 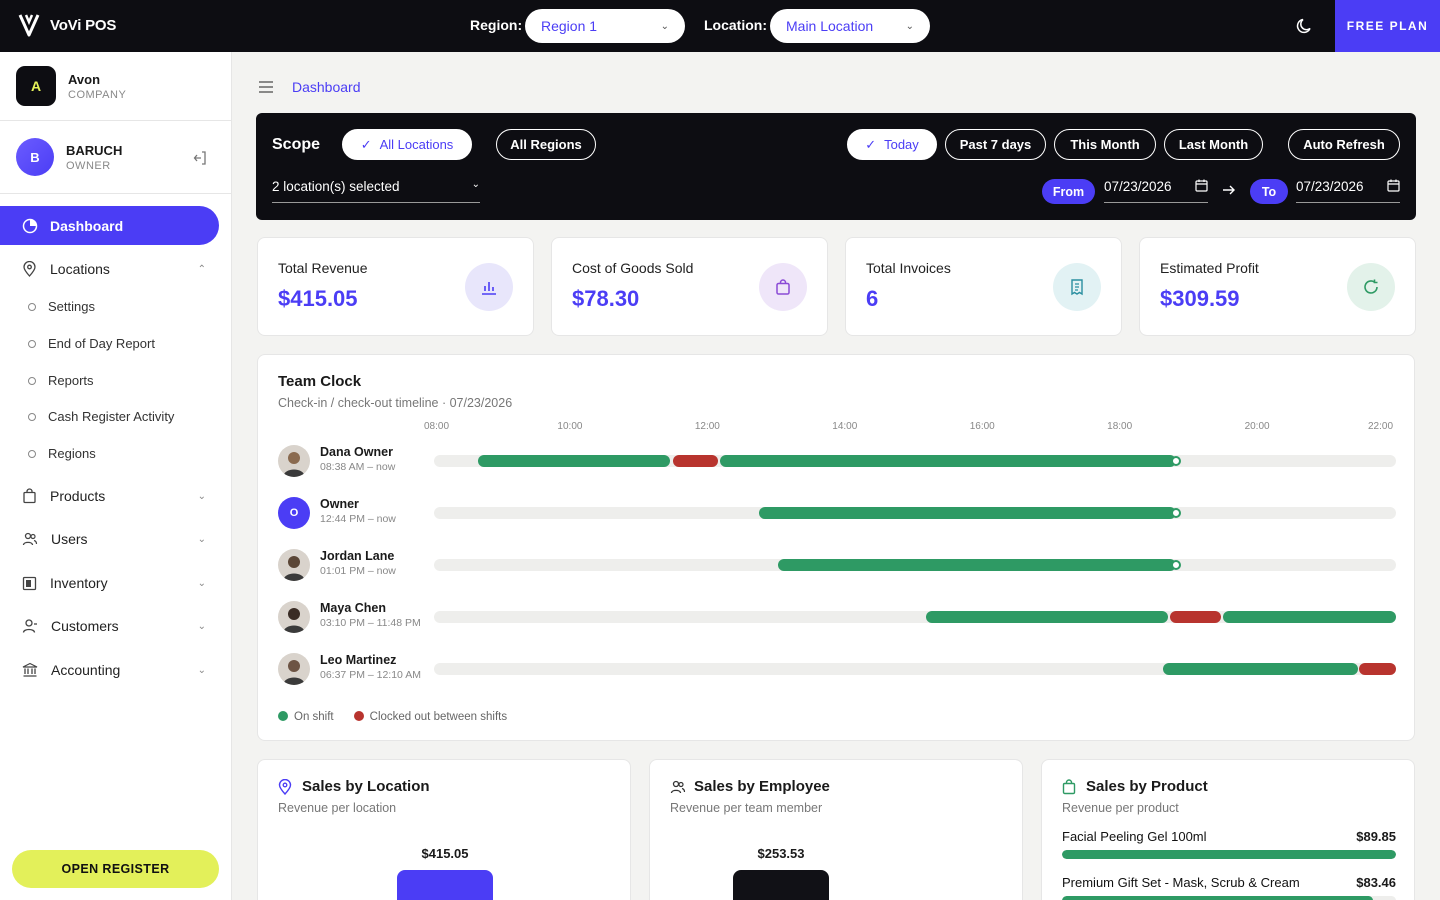 I want to click on check-icon: ✓, so click(x=871, y=144).